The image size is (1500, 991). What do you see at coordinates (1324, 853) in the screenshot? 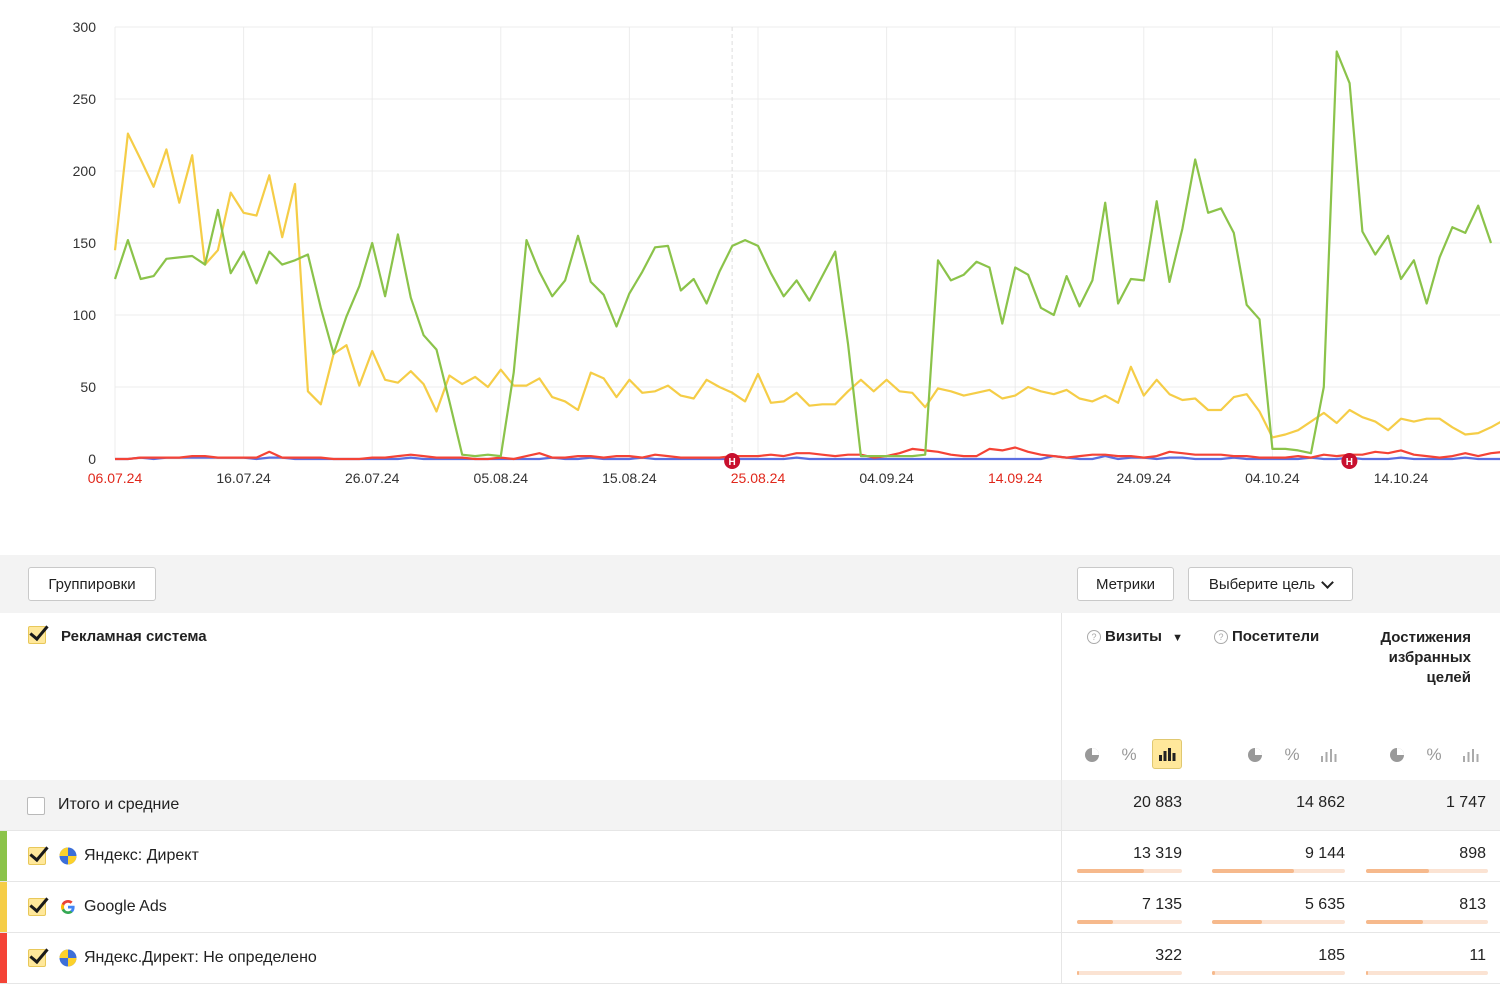
I see `row-visitors: 9 144` at bounding box center [1324, 853].